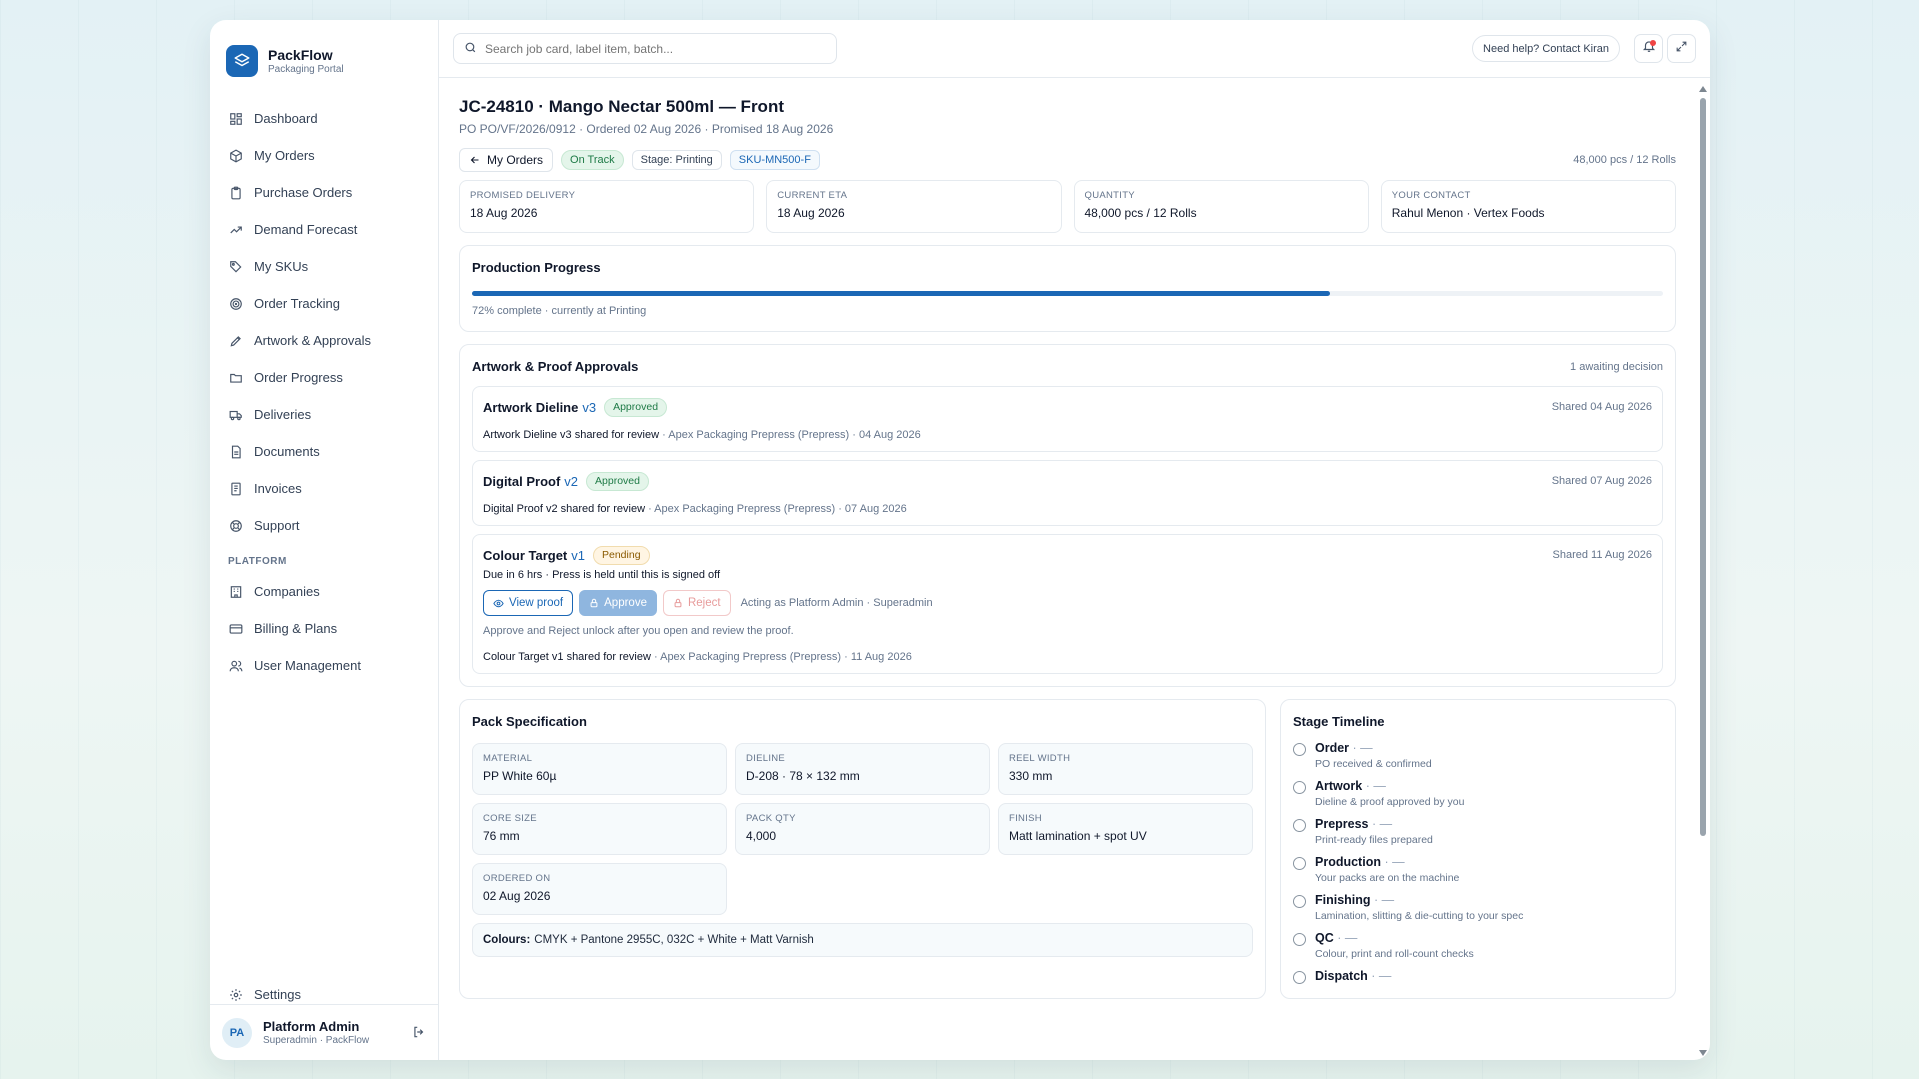 Image resolution: width=1919 pixels, height=1079 pixels. What do you see at coordinates (696, 603) in the screenshot?
I see `reject-button: Reject` at bounding box center [696, 603].